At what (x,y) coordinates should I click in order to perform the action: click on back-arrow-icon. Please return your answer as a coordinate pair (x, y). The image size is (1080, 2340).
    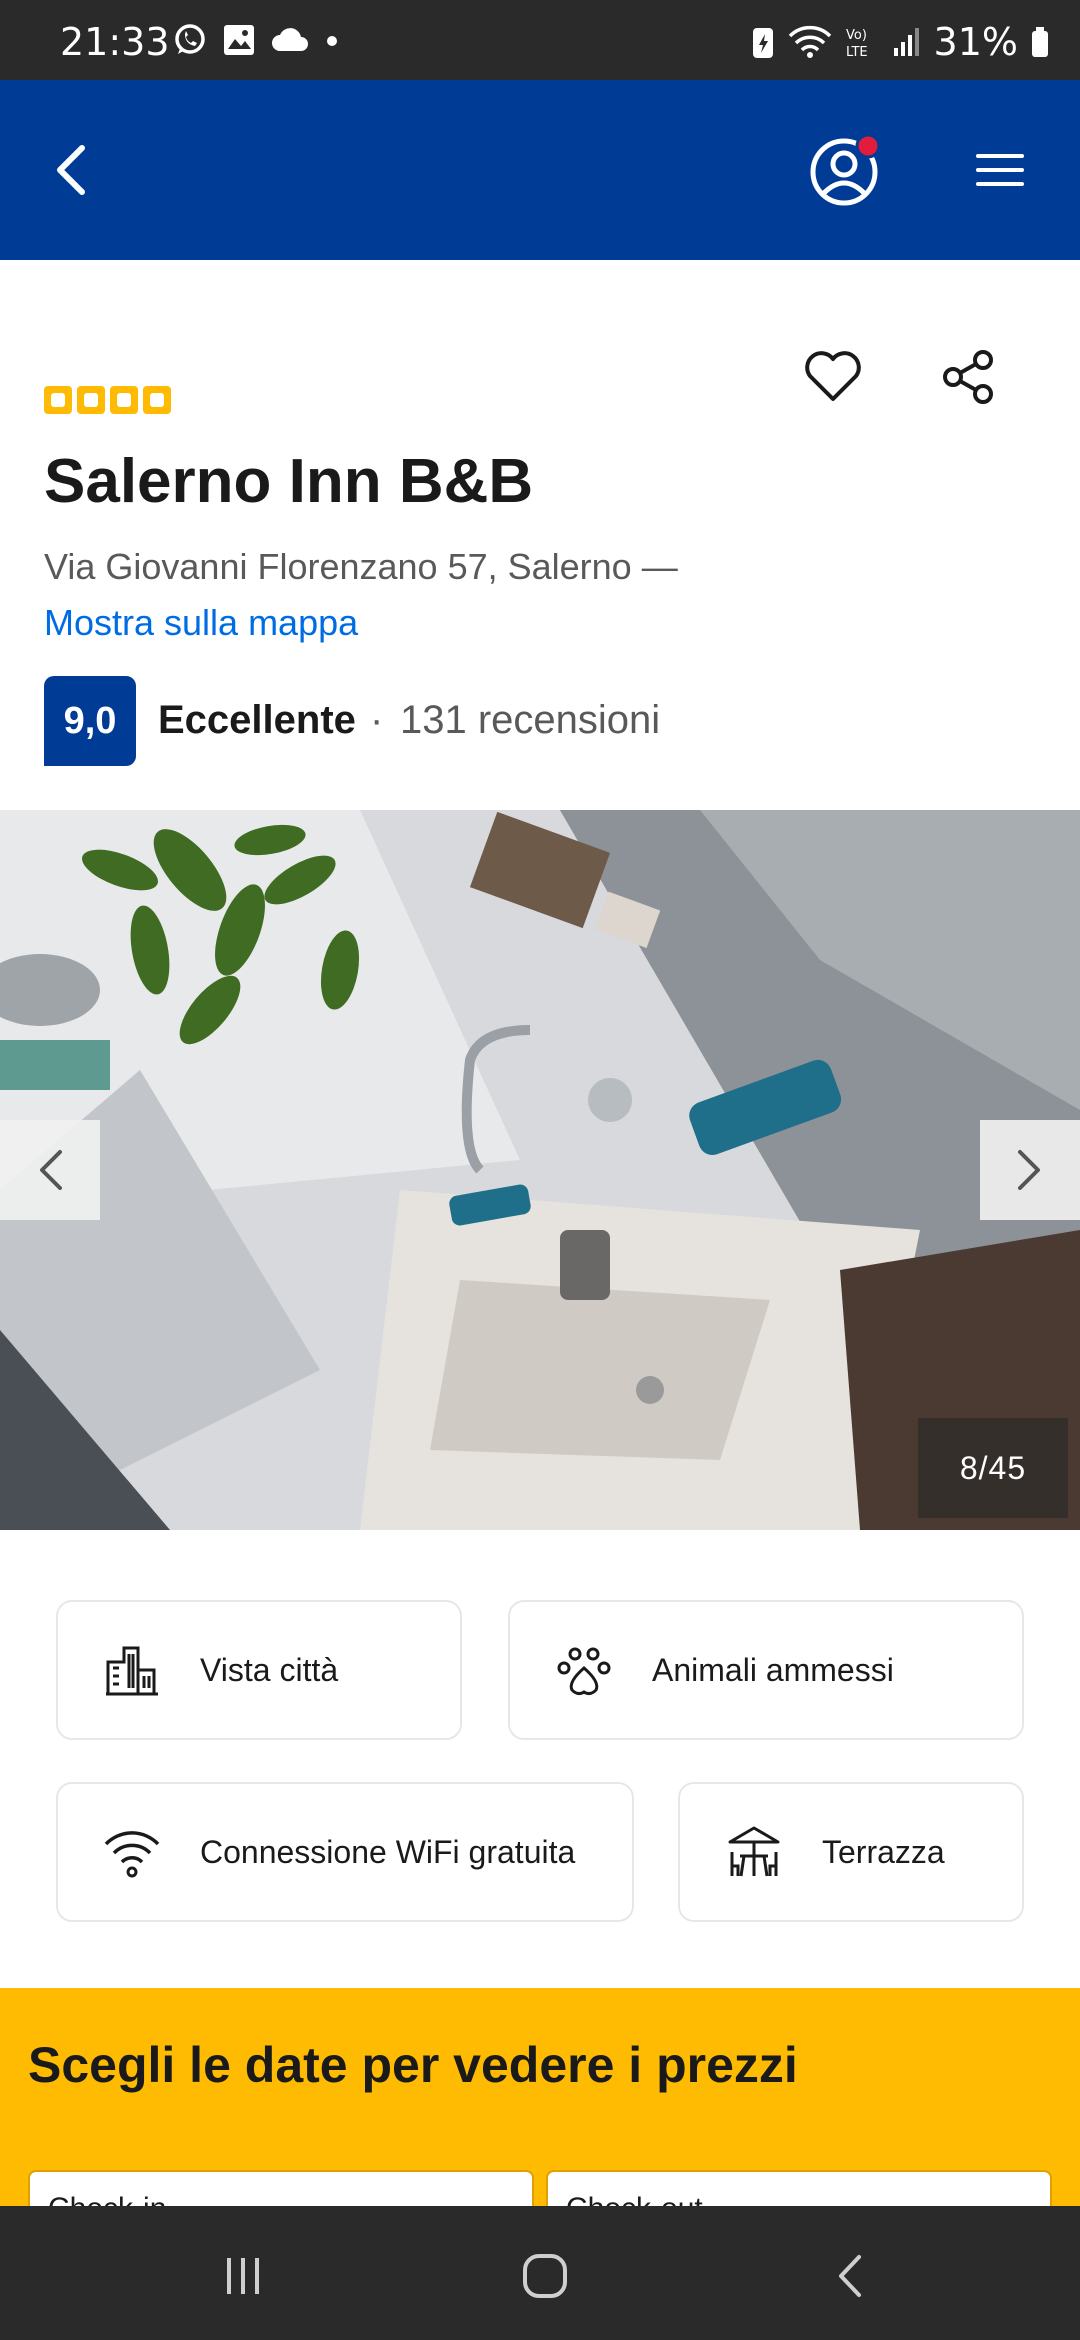
    Looking at the image, I should click on (71, 170).